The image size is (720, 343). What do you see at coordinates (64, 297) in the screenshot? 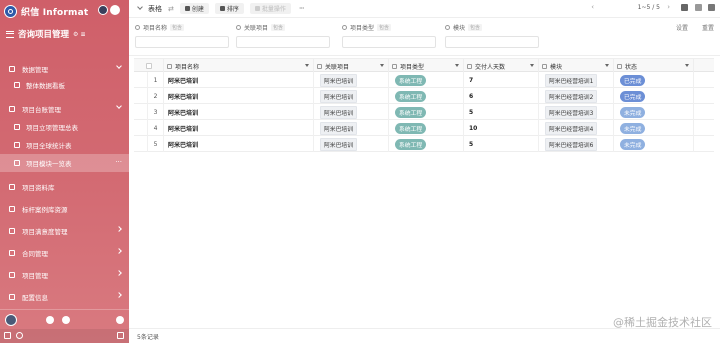
I see `sidebar-item-11: 配置信息` at bounding box center [64, 297].